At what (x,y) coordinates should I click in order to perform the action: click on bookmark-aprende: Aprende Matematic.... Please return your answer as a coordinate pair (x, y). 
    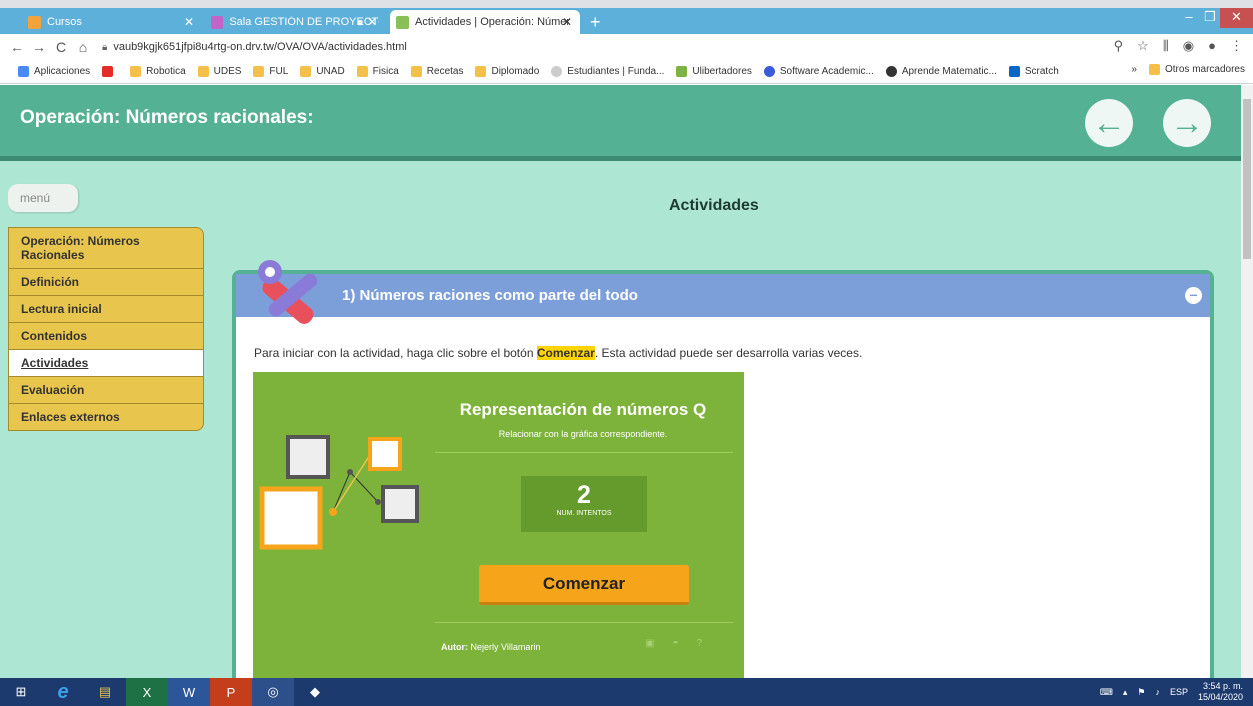
    Looking at the image, I should click on (941, 71).